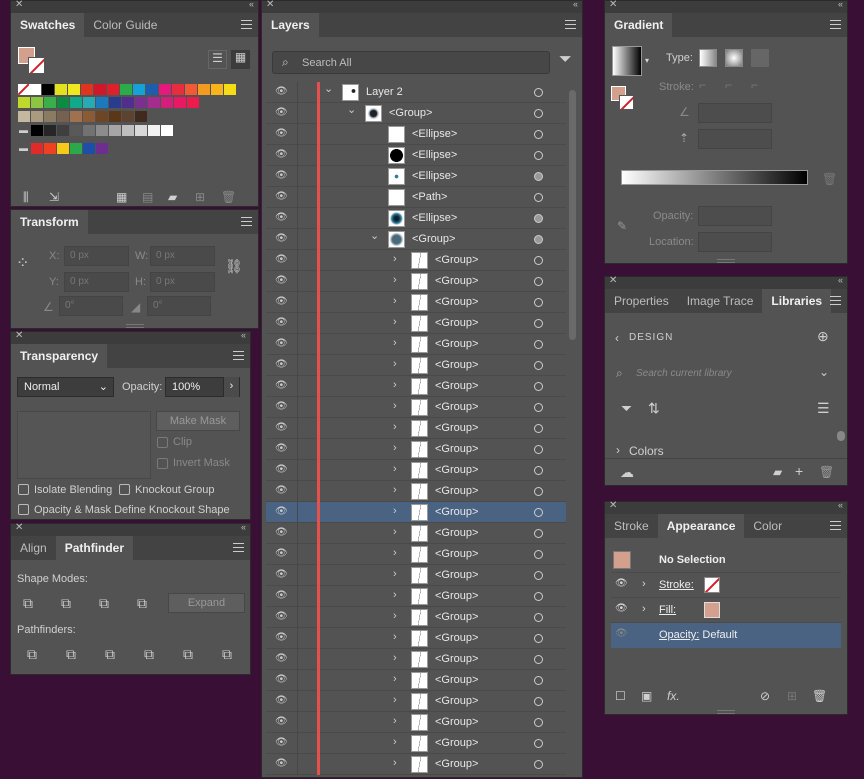 Image resolution: width=864 pixels, height=779 pixels. What do you see at coordinates (384, 92) in the screenshot?
I see `layer-name: Layer 2` at bounding box center [384, 92].